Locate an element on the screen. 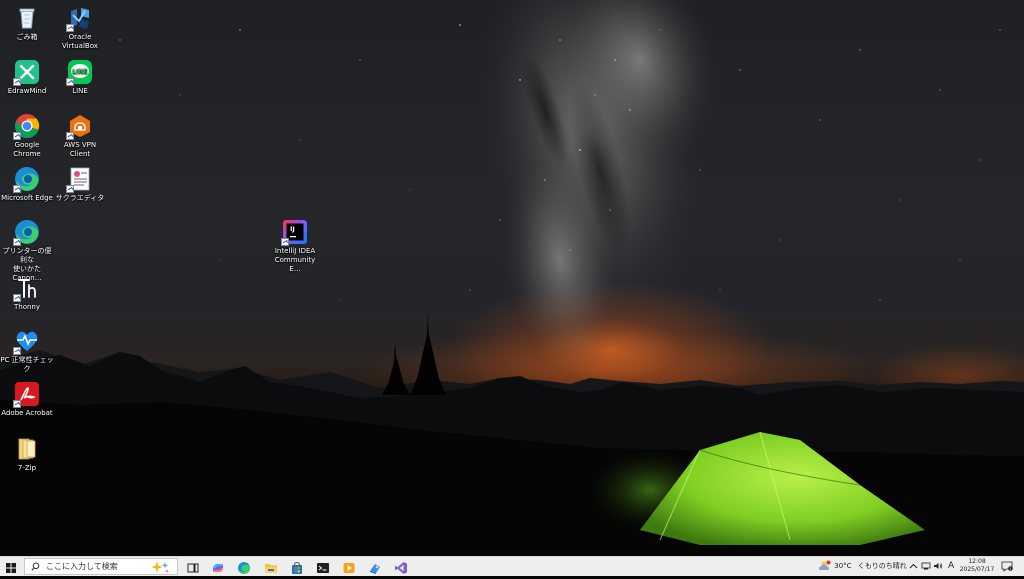 This screenshot has width=1024, height=579. taskbar-app-edge is located at coordinates (244, 567).